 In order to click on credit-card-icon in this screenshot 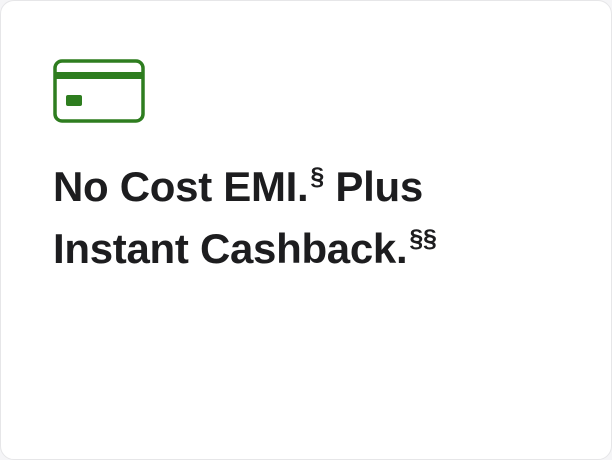, I will do `click(99, 91)`.